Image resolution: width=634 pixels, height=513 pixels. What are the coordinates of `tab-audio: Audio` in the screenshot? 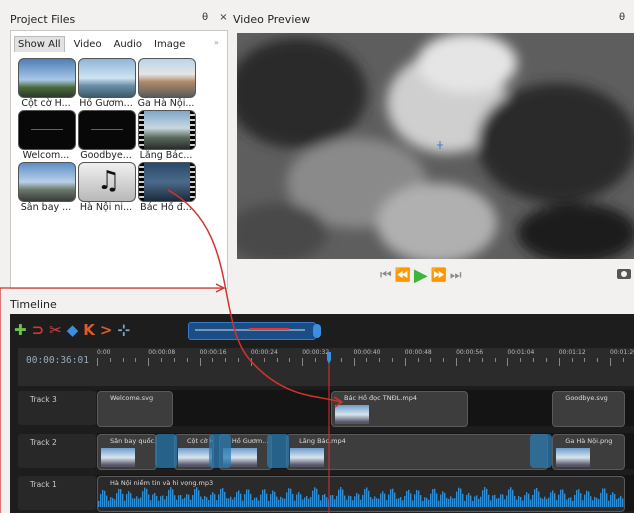 It's located at (128, 44).